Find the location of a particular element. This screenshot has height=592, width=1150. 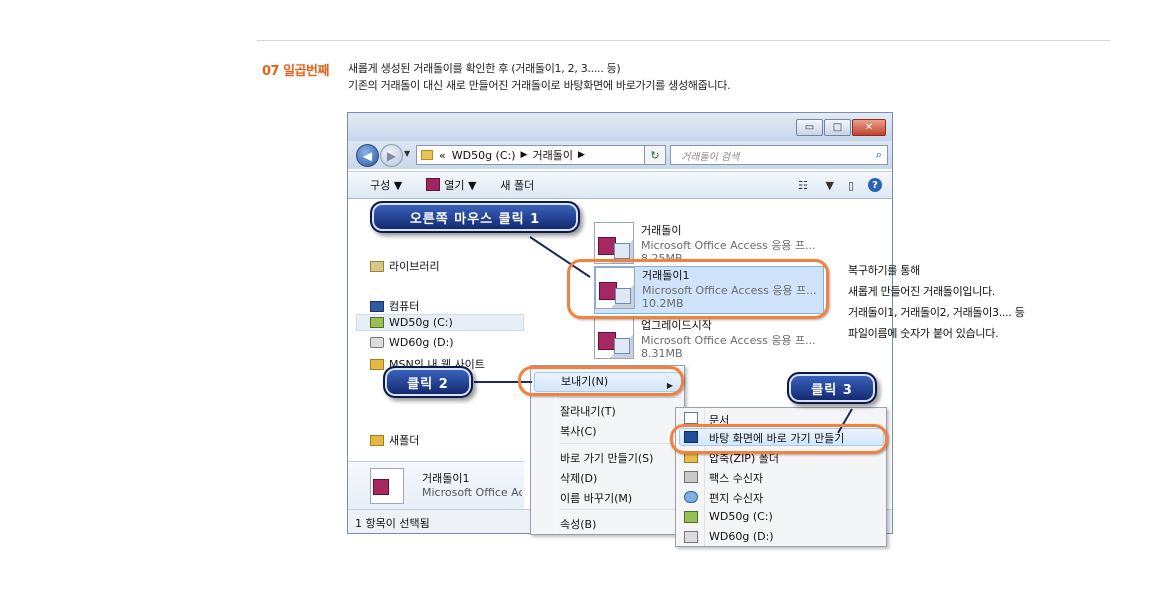

top-divider is located at coordinates (683, 40).